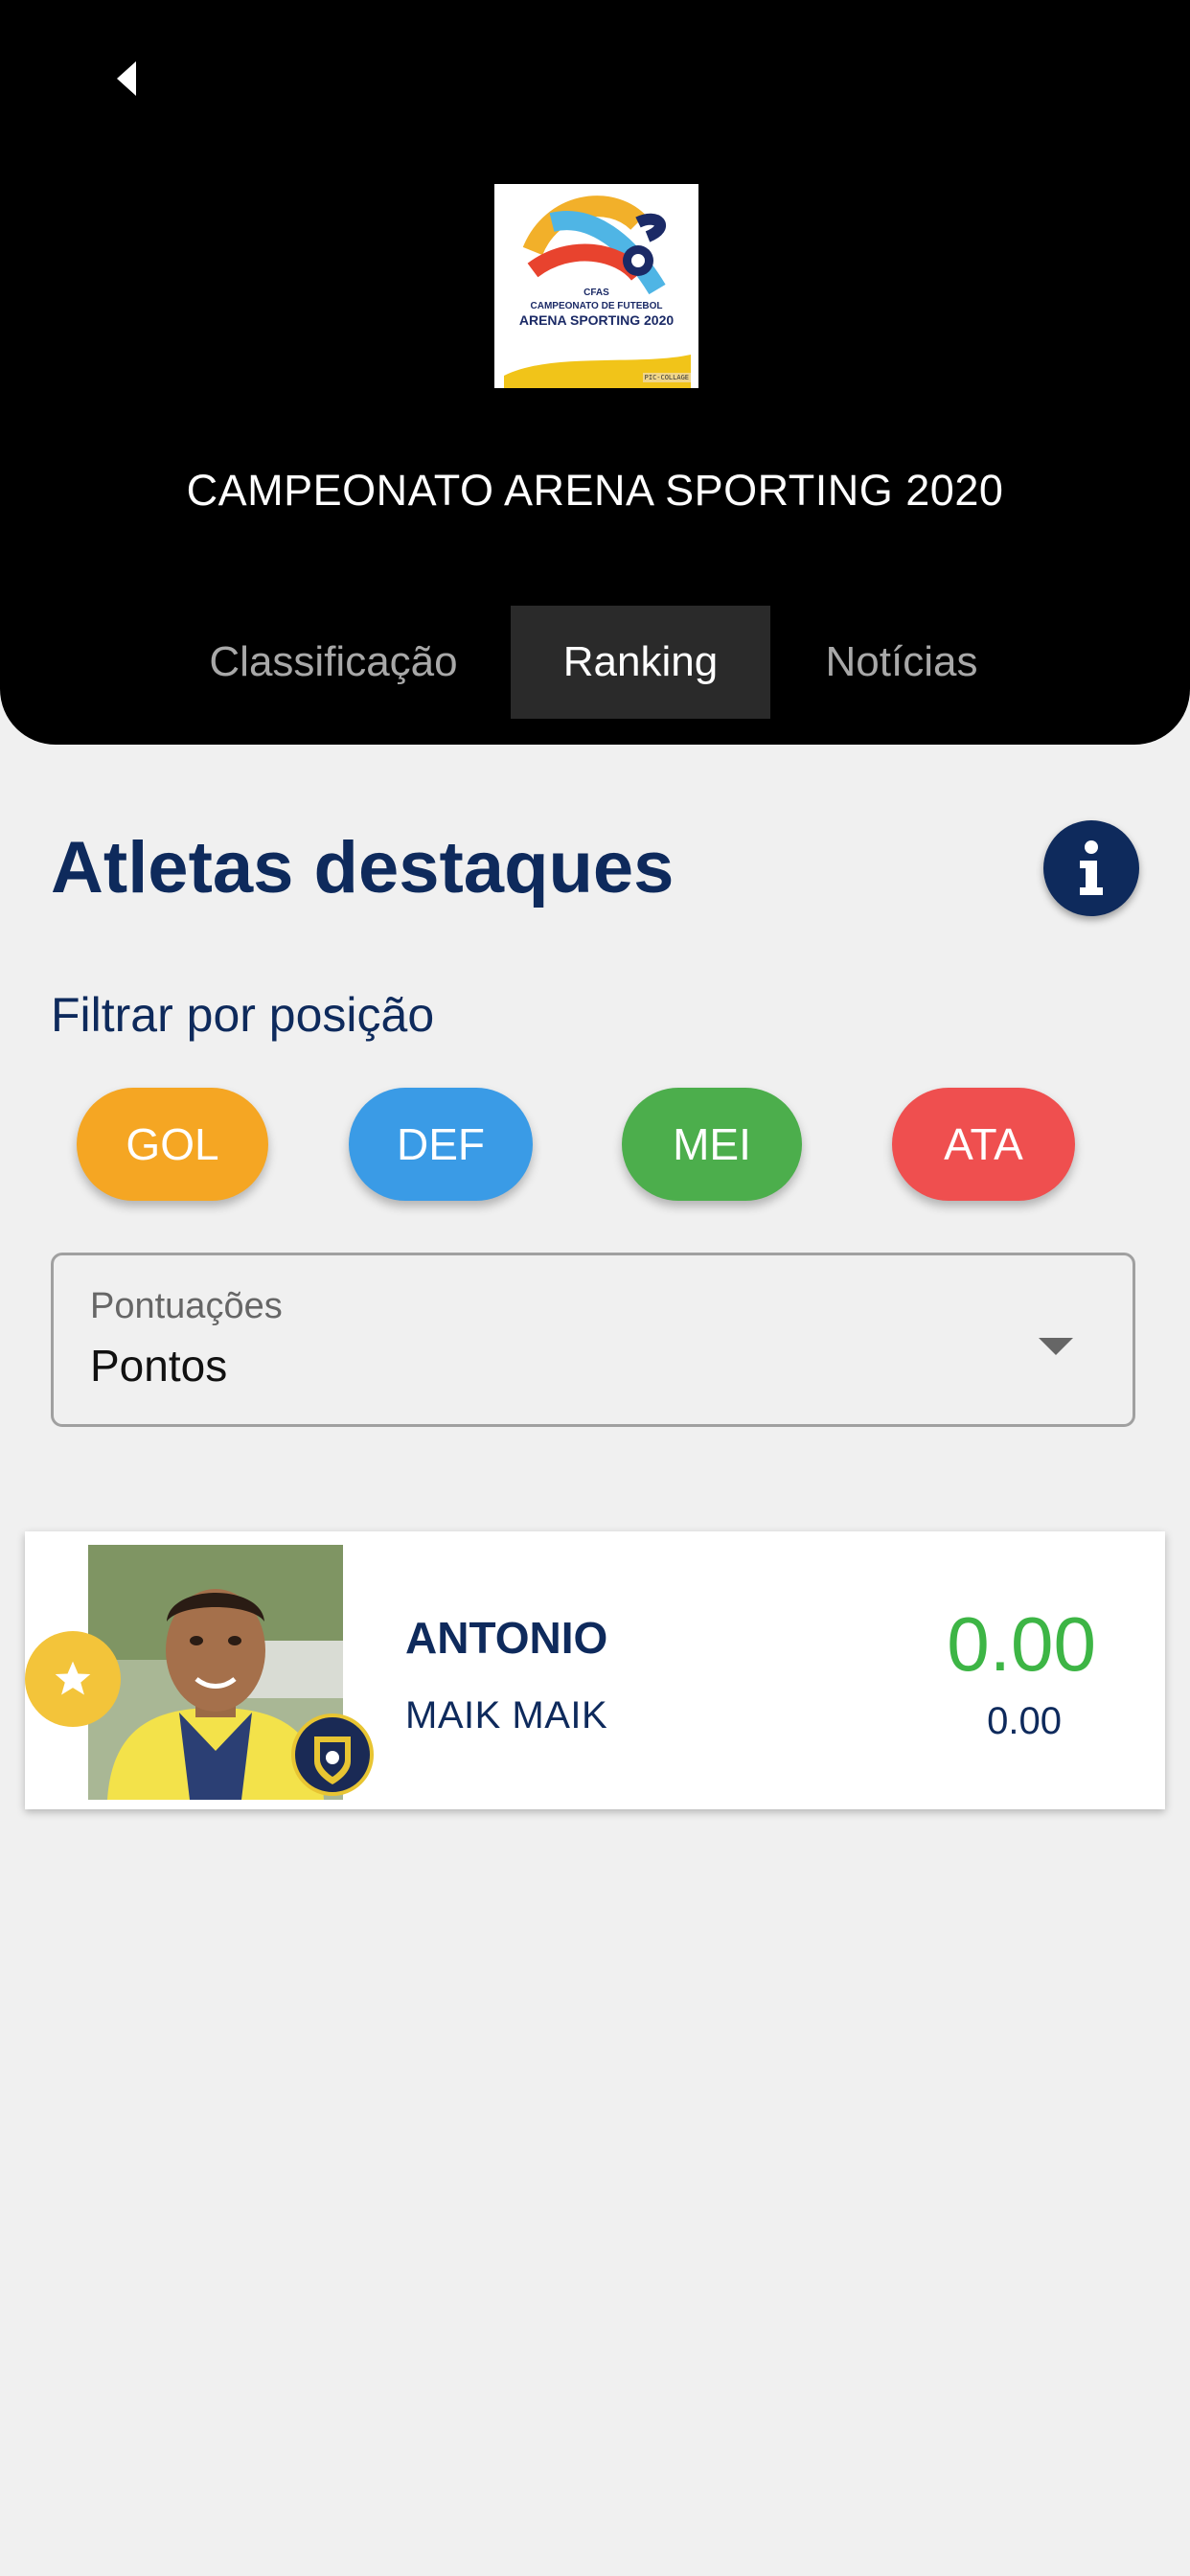 This screenshot has height=2576, width=1190. Describe the element at coordinates (1025, 1721) in the screenshot. I see `athlete-sub-score: 0.00` at that location.